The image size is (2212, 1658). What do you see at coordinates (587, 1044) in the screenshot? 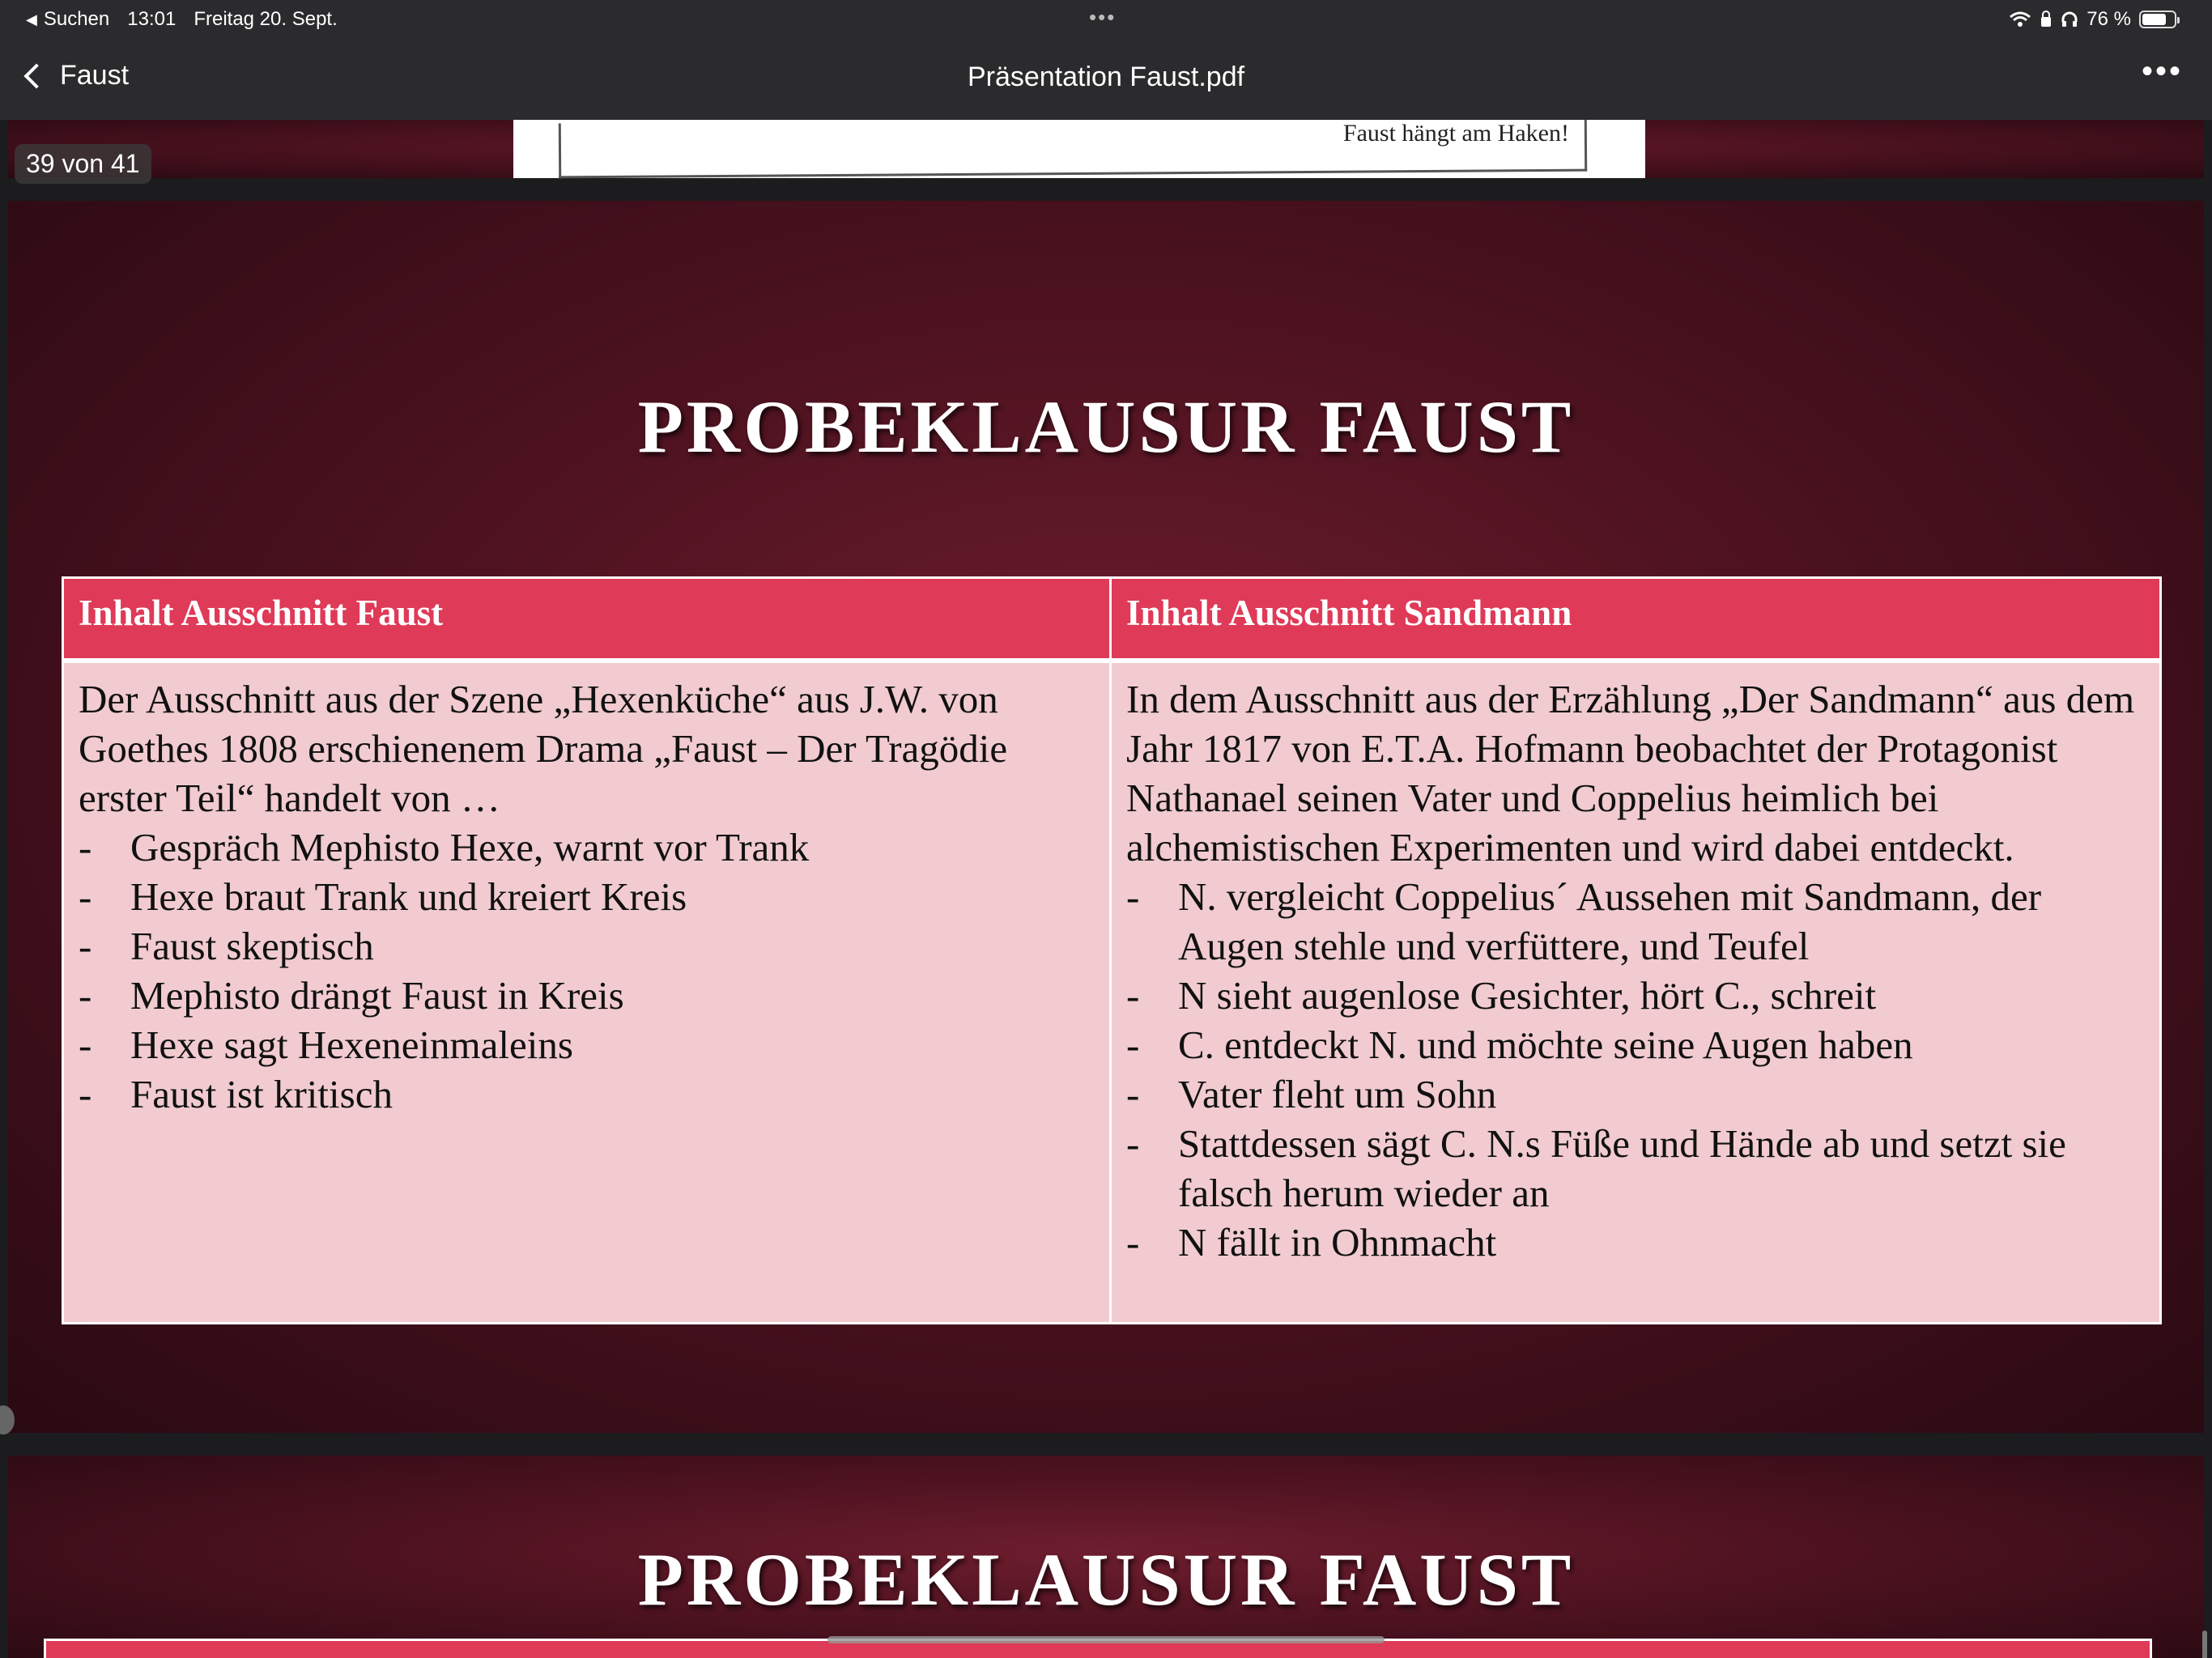
I see `list-item: Hexe sagt Hexeneinmaleins` at bounding box center [587, 1044].